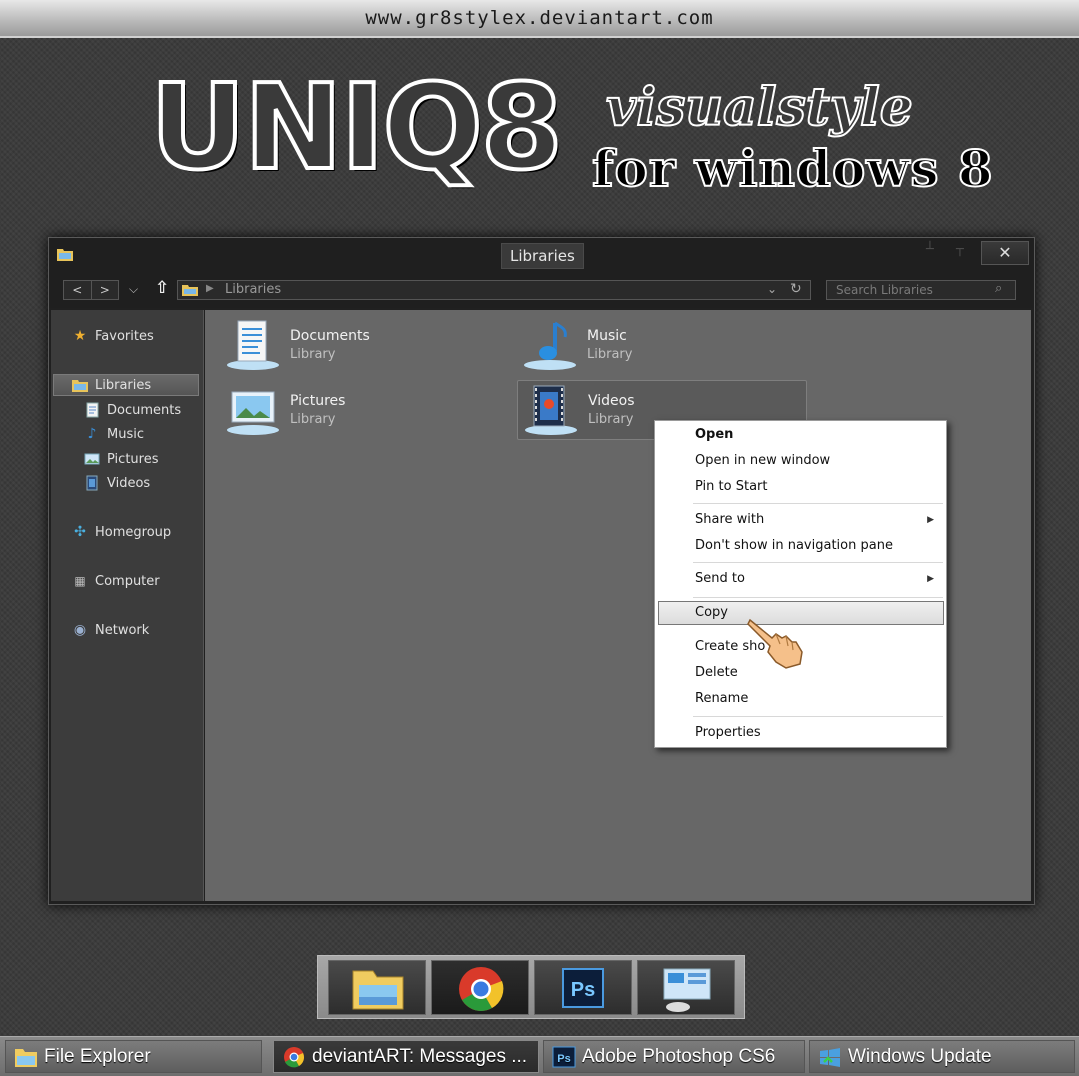  I want to click on url-text: www.gr8stylex.deviantart.com, so click(539, 18).